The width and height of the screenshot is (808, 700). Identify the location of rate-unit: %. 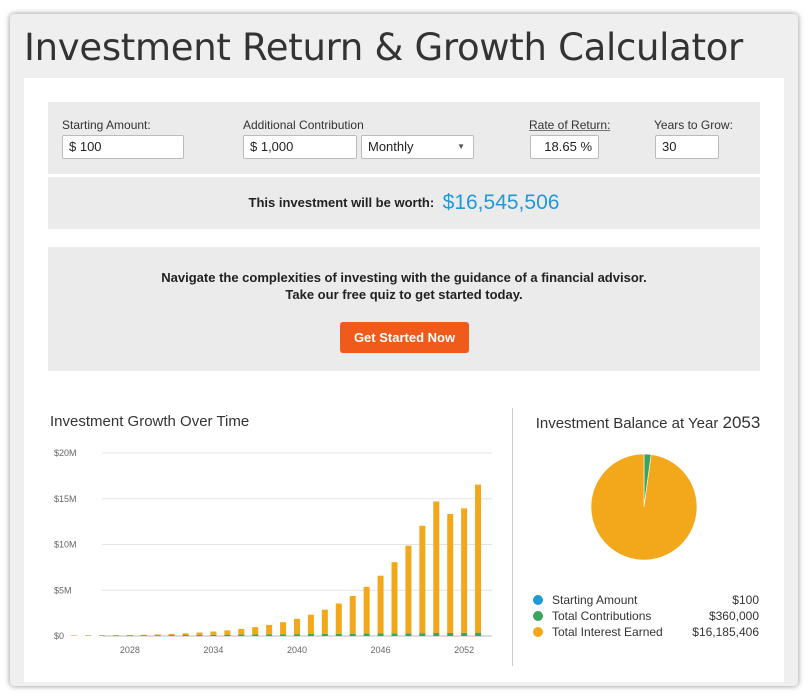
(586, 146).